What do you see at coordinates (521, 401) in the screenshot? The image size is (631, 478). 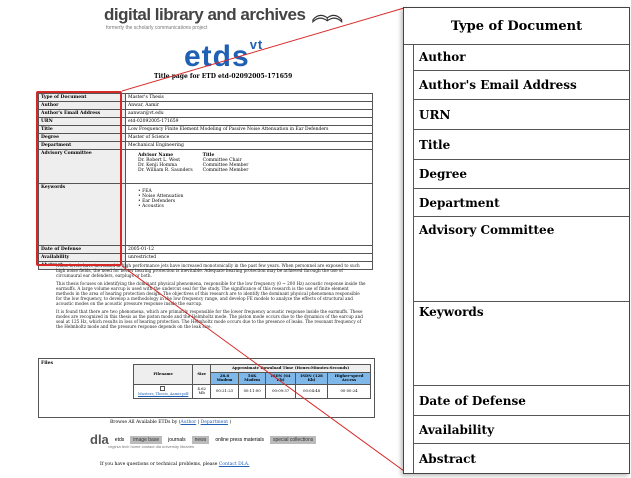 I see `zoom-date-of-defense: Date of Defense` at bounding box center [521, 401].